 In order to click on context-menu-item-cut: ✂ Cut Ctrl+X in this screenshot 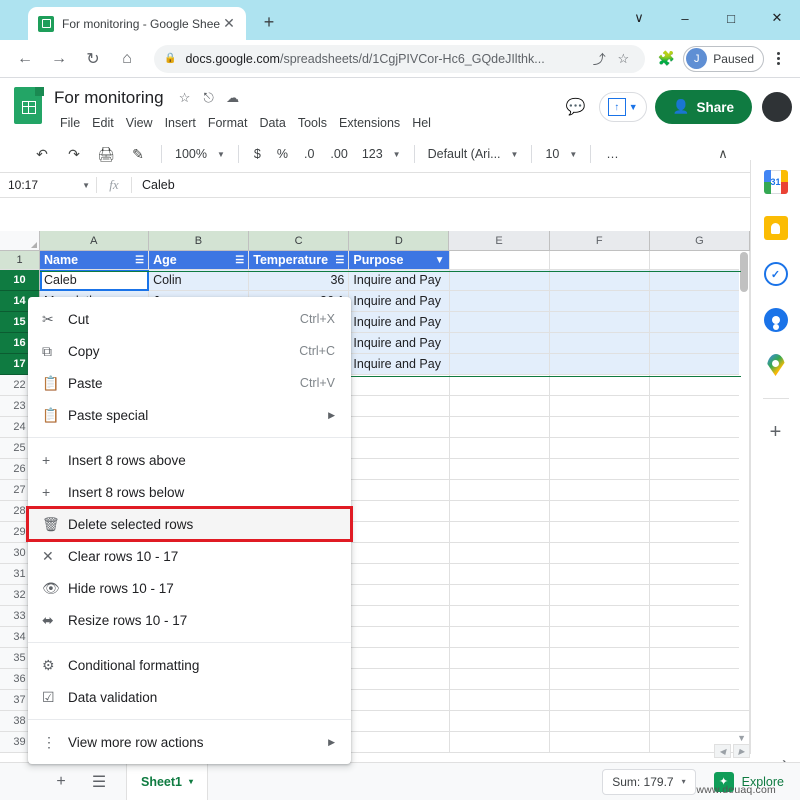, I will do `click(189, 319)`.